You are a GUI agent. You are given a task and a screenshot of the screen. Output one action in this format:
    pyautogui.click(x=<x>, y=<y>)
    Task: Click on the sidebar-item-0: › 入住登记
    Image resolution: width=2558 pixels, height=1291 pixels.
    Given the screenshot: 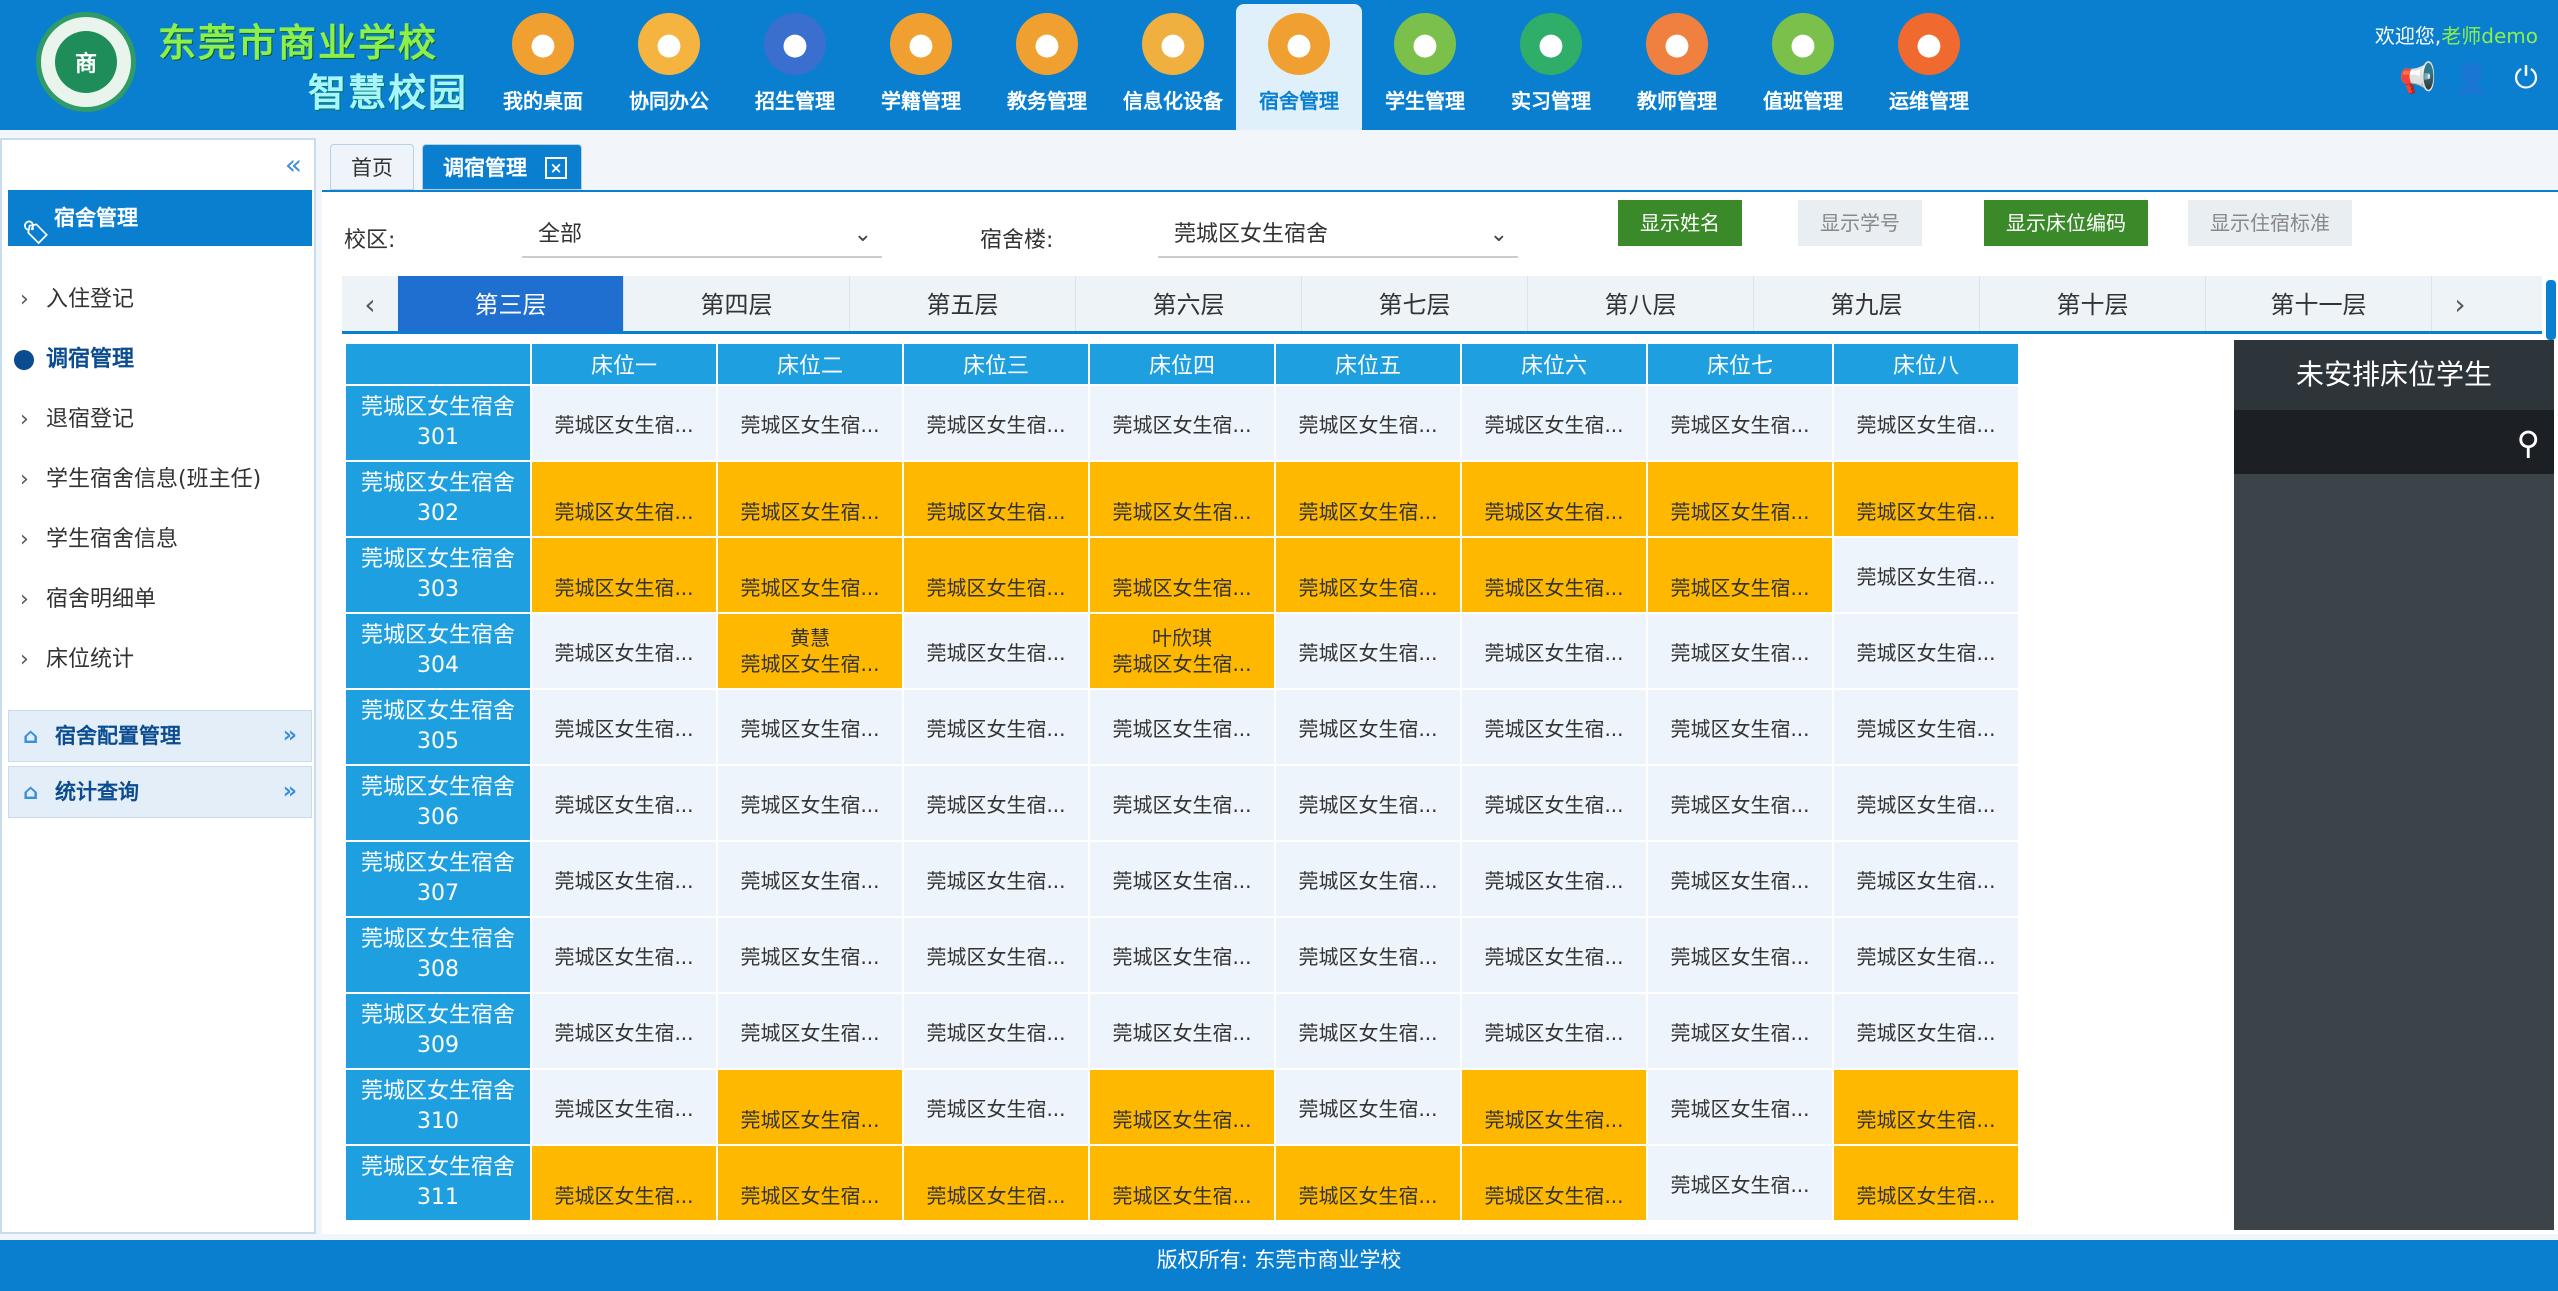 What is the action you would take?
    pyautogui.click(x=158, y=300)
    